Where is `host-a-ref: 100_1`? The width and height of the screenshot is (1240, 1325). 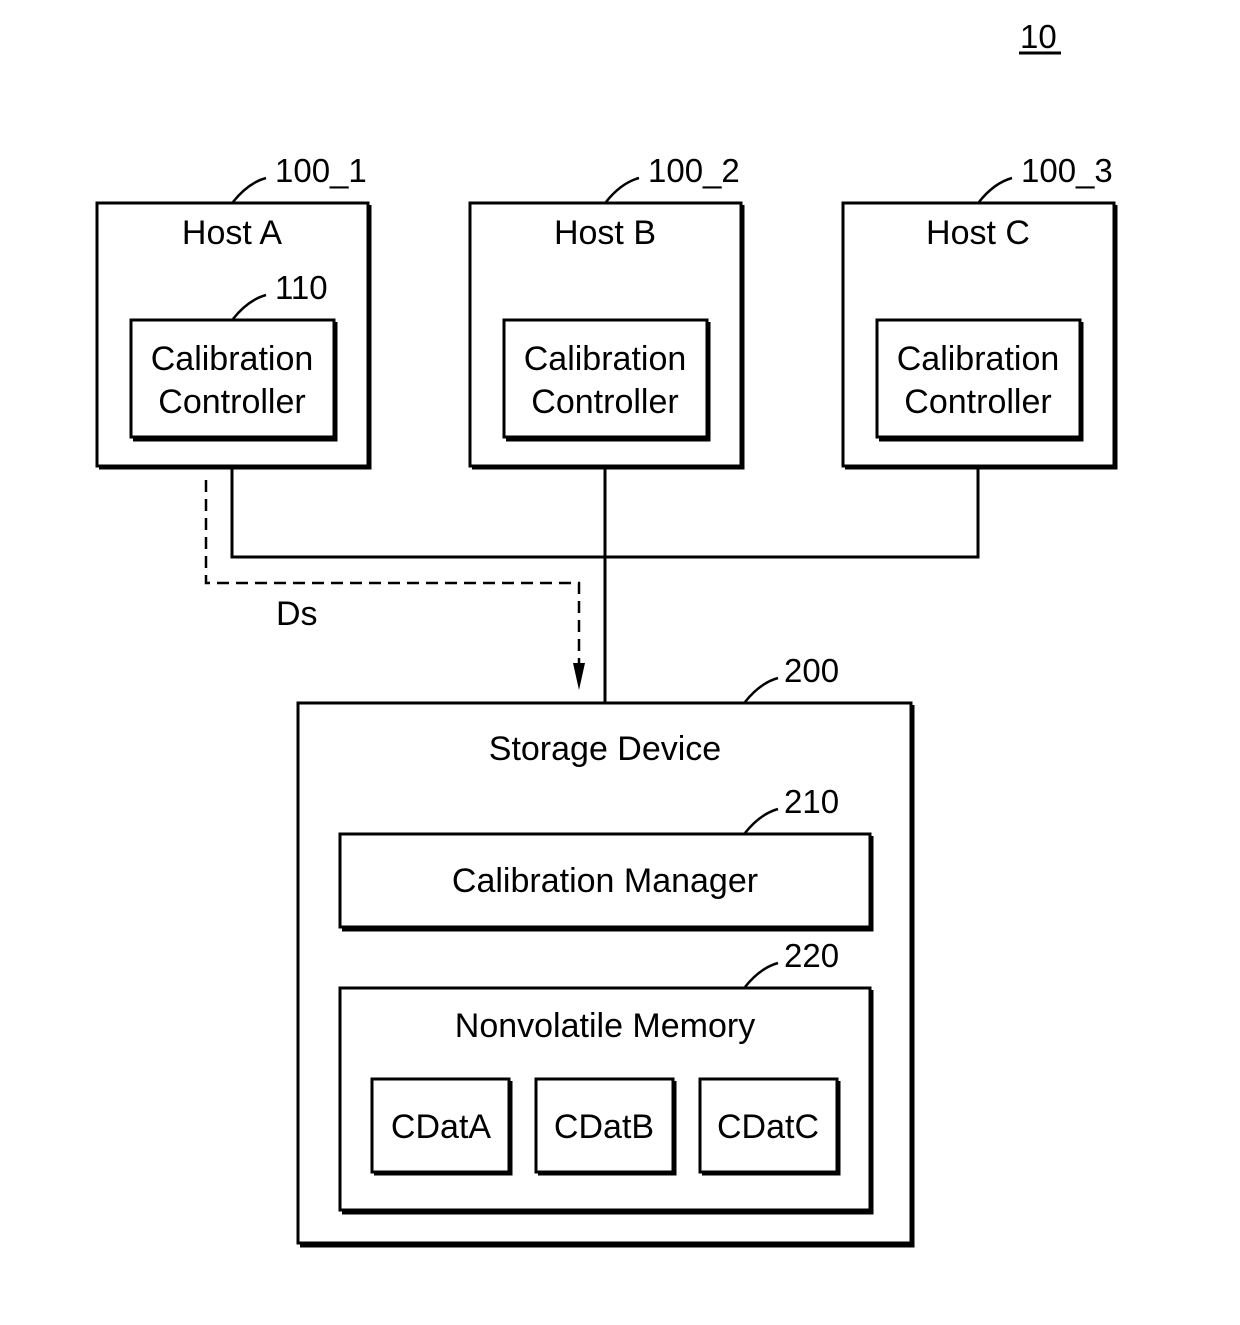
host-a-ref: 100_1 is located at coordinates (321, 170).